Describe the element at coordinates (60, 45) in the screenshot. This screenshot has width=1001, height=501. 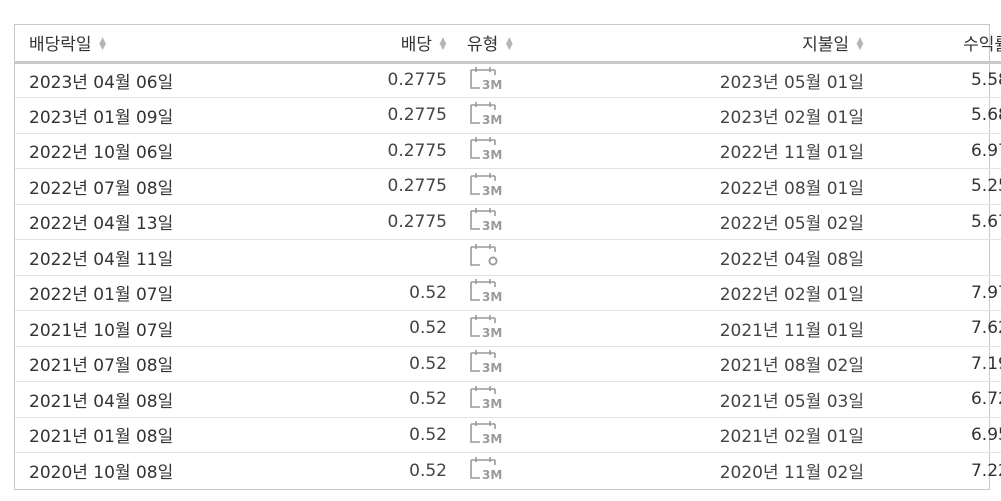
I see `header-ex-date-label: 배당락일` at that location.